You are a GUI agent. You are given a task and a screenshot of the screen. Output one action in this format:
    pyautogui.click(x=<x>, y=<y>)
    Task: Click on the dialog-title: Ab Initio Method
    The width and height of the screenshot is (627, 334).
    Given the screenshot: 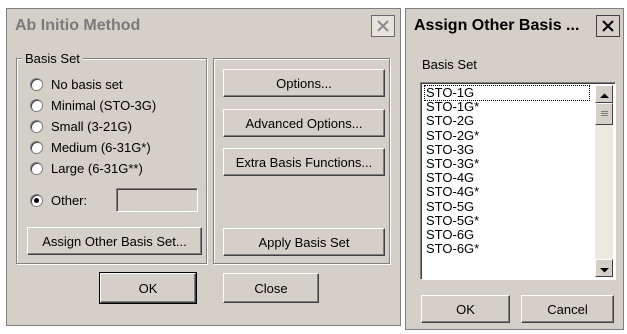 What is the action you would take?
    pyautogui.click(x=78, y=25)
    